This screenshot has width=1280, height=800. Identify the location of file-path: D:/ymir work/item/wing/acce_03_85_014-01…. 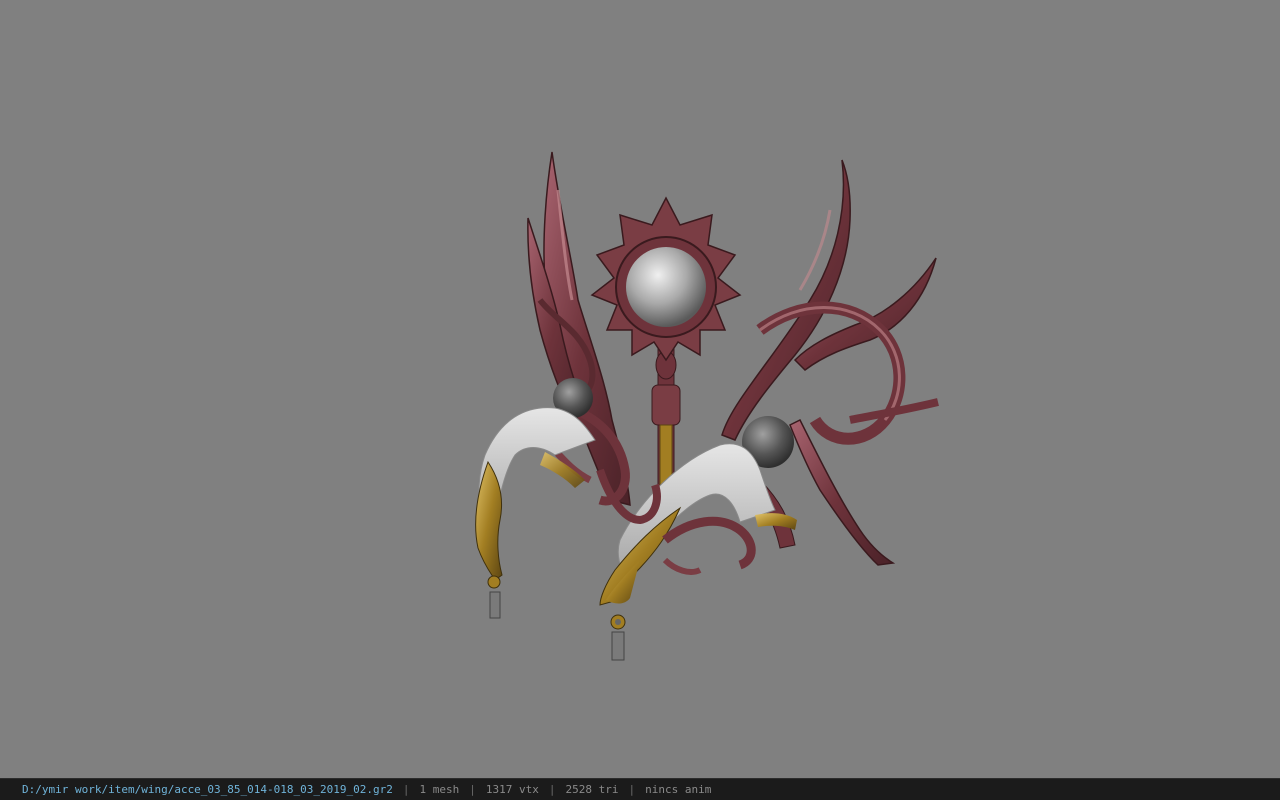
(207, 789).